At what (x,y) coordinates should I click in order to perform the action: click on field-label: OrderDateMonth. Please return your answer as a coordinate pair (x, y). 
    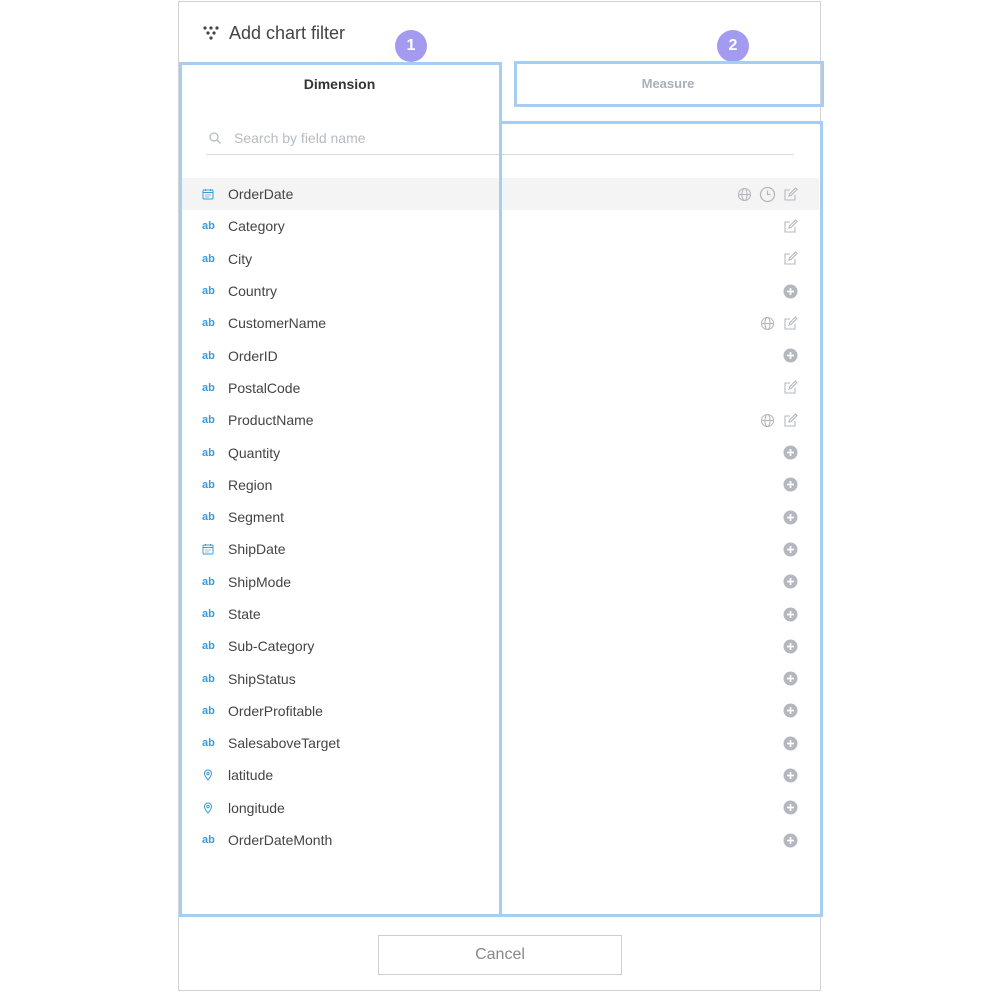
    Looking at the image, I should click on (280, 840).